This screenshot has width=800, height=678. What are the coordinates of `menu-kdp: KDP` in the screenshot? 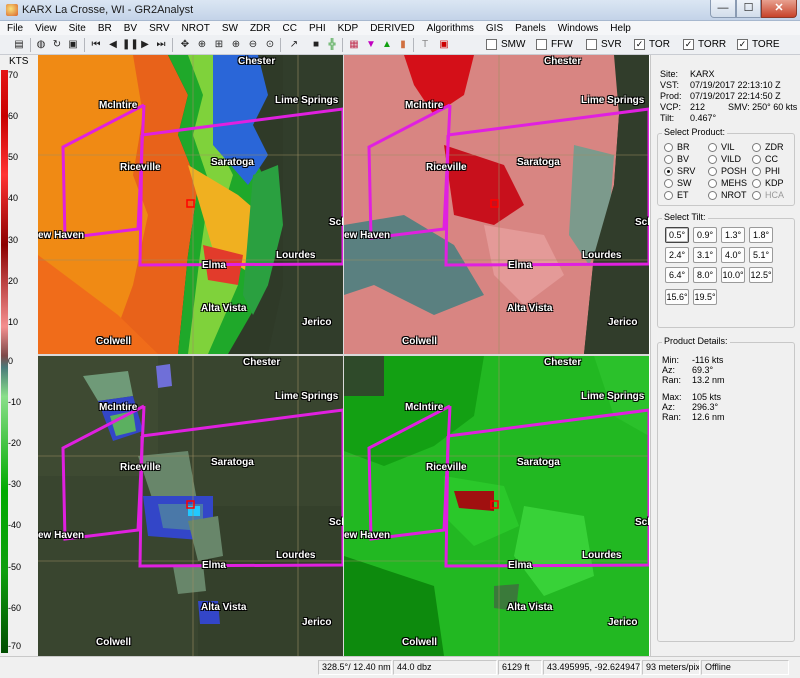 It's located at (348, 28).